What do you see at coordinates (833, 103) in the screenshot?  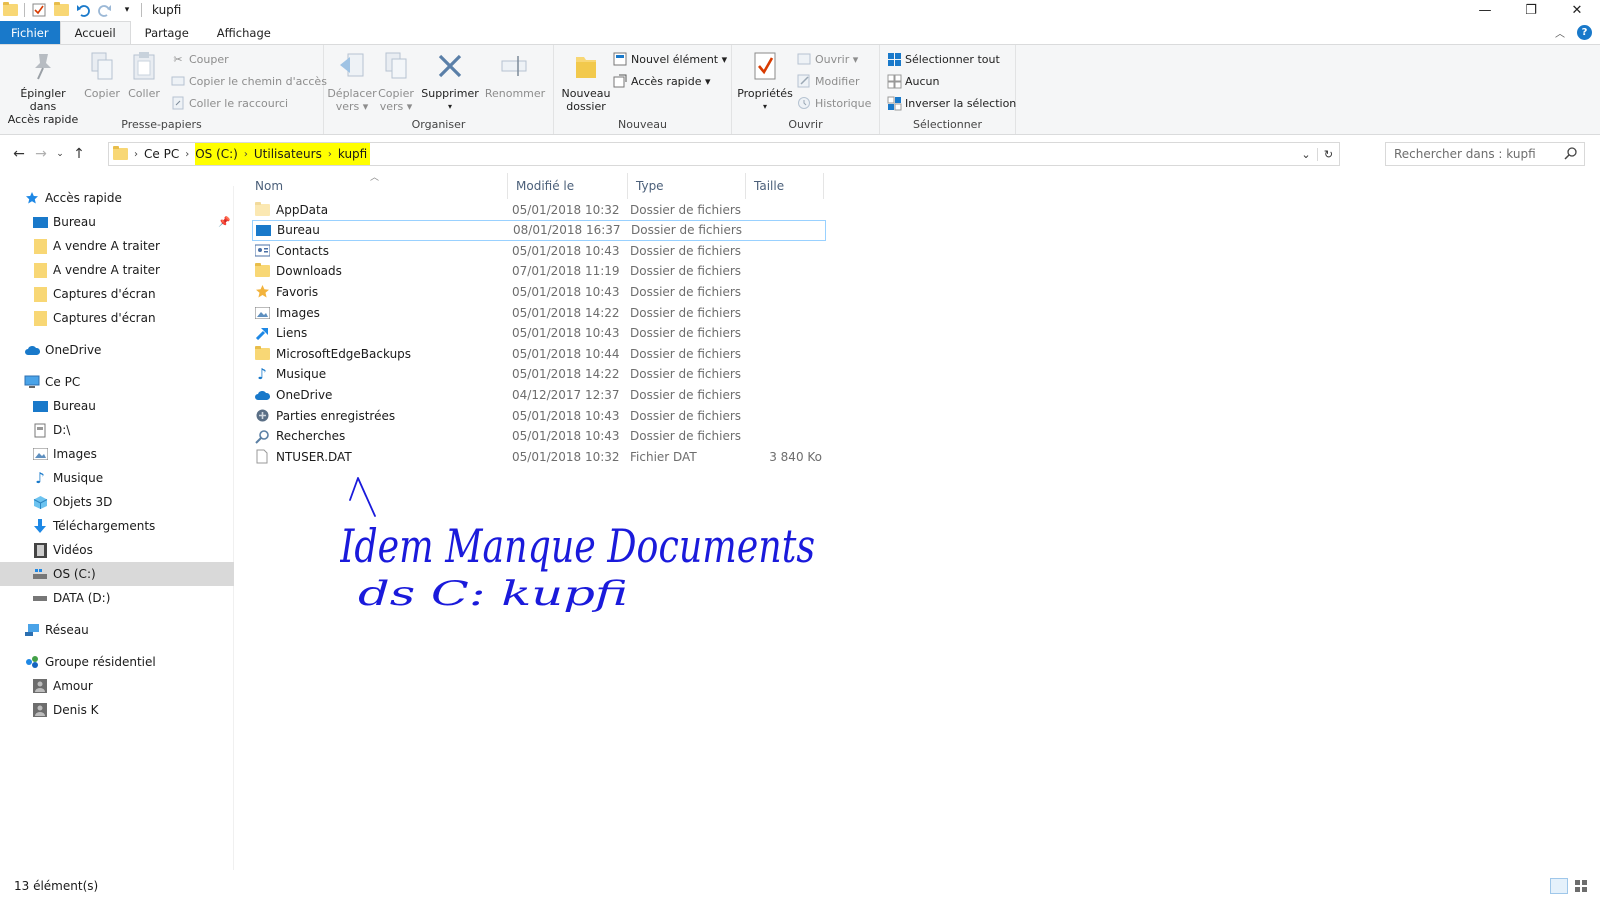 I see `history-button: Historique` at bounding box center [833, 103].